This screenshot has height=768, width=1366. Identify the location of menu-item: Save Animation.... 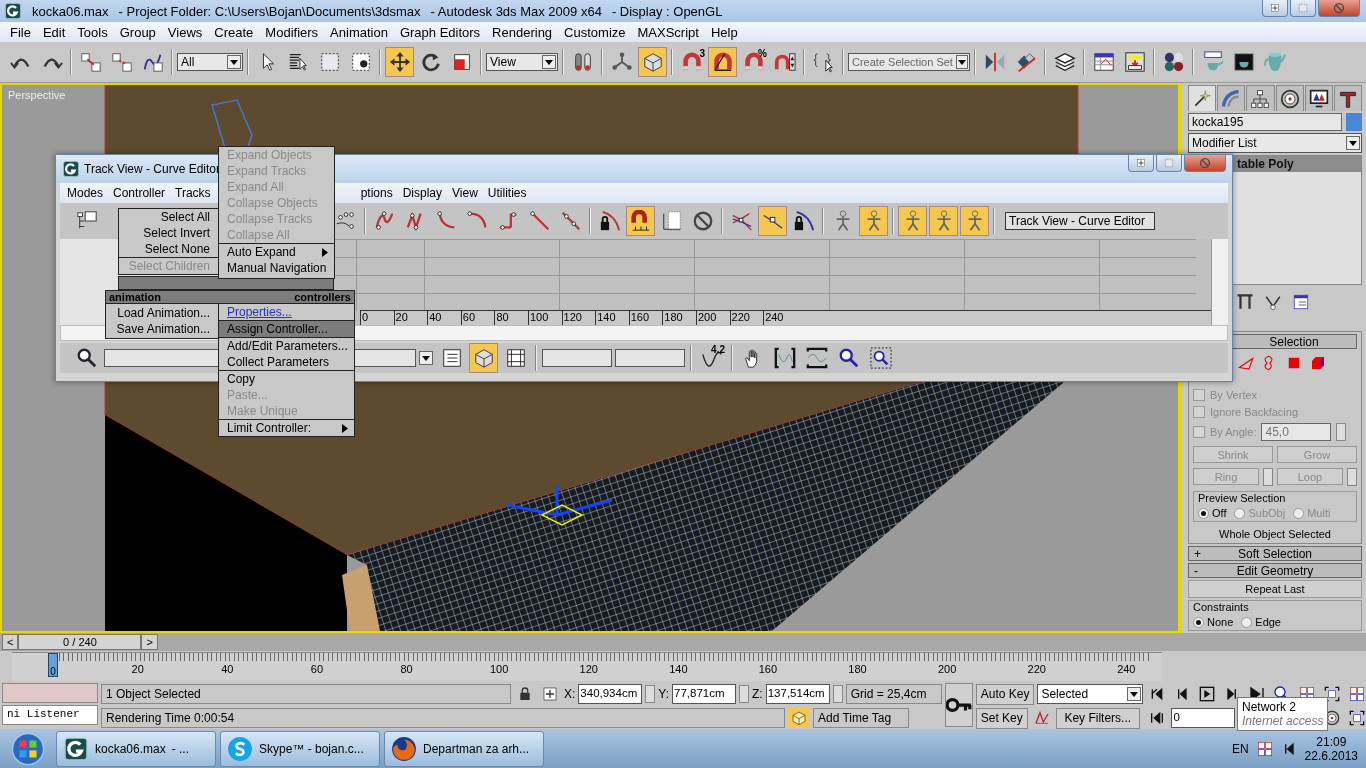
(162, 329).